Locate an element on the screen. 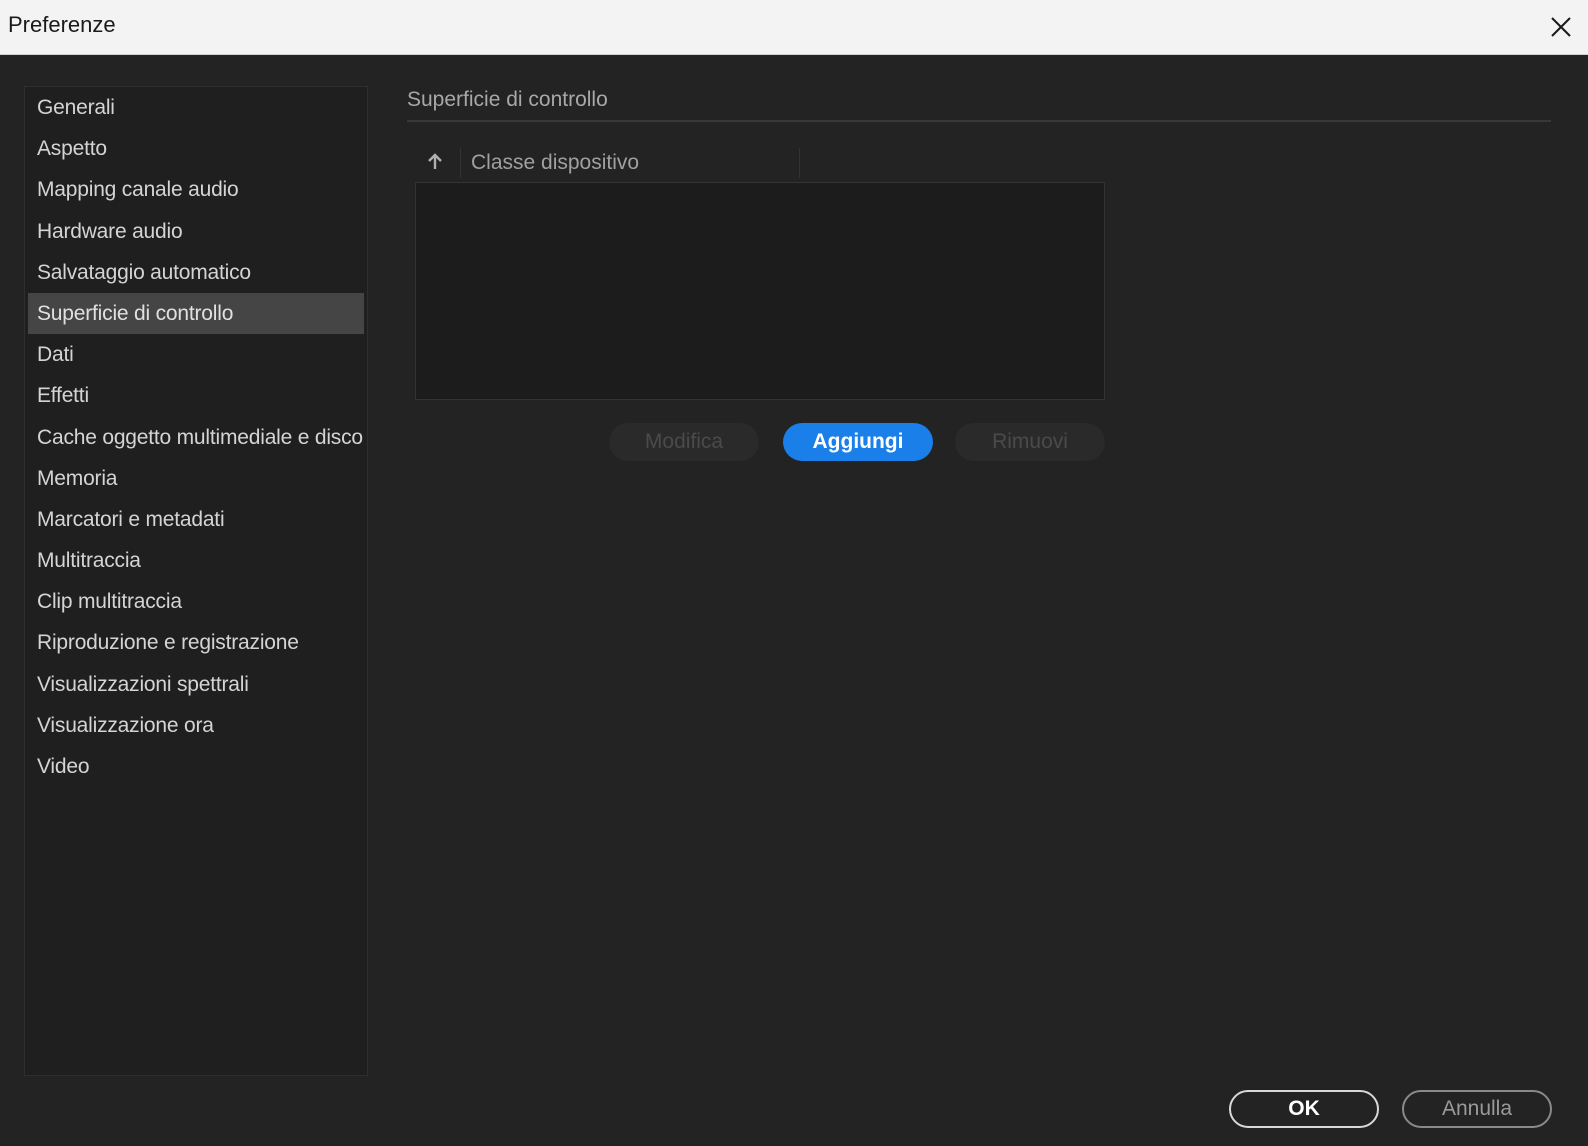  sidebar-item: Multitraccia is located at coordinates (196, 560).